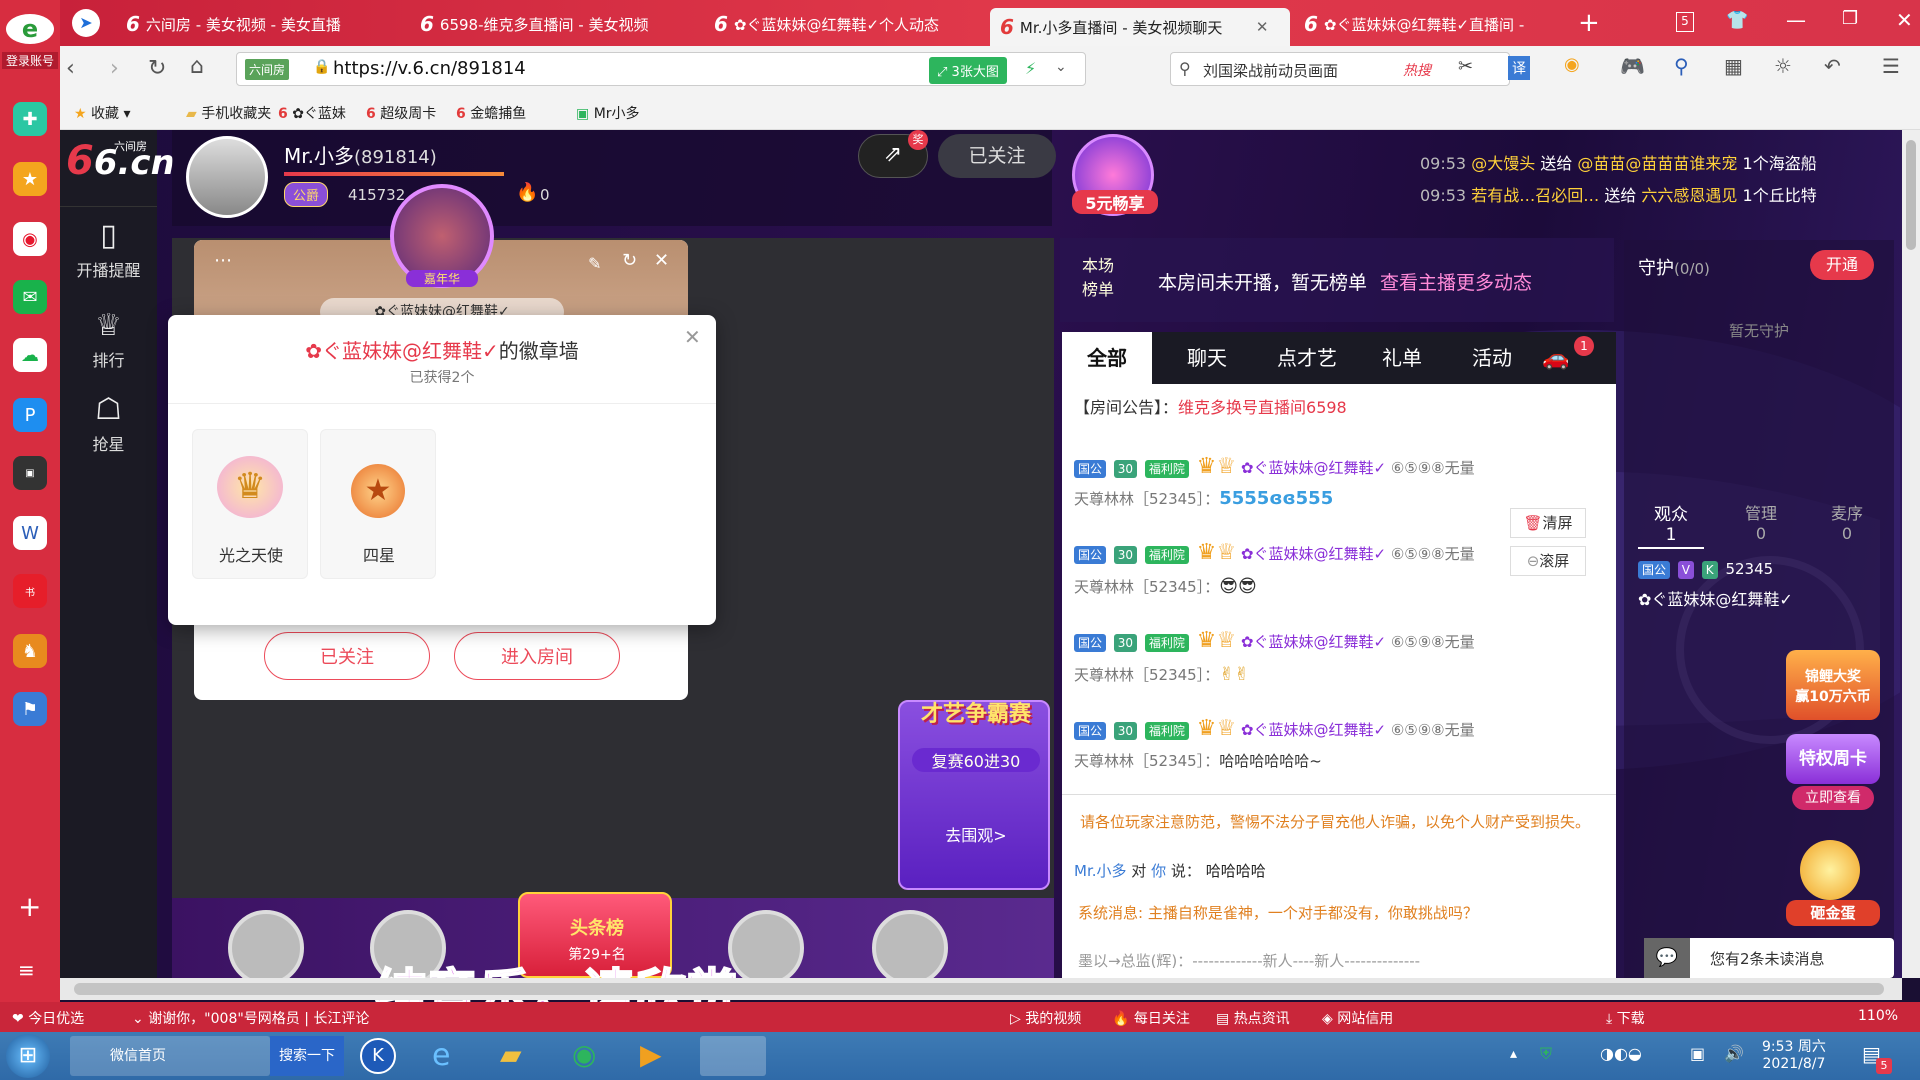  Describe the element at coordinates (584, 1054) in the screenshot. I see `browser-icon: ◉` at that location.